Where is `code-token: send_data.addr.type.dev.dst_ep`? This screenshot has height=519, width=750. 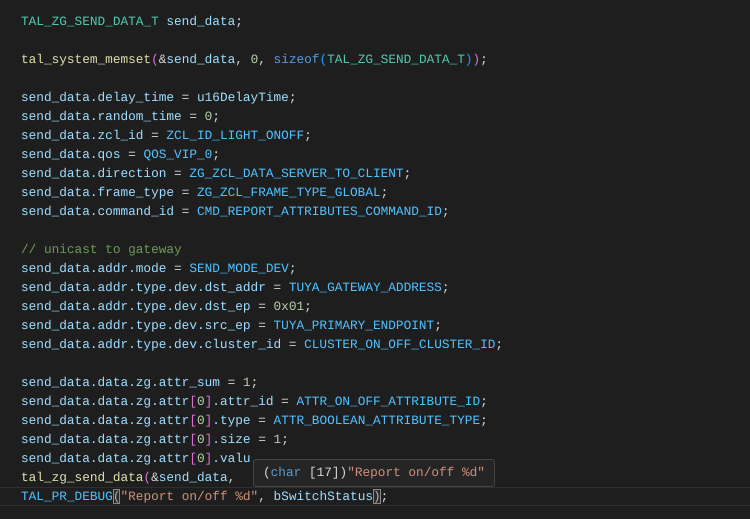
code-token: send_data.addr.type.dev.dst_ep is located at coordinates (136, 306).